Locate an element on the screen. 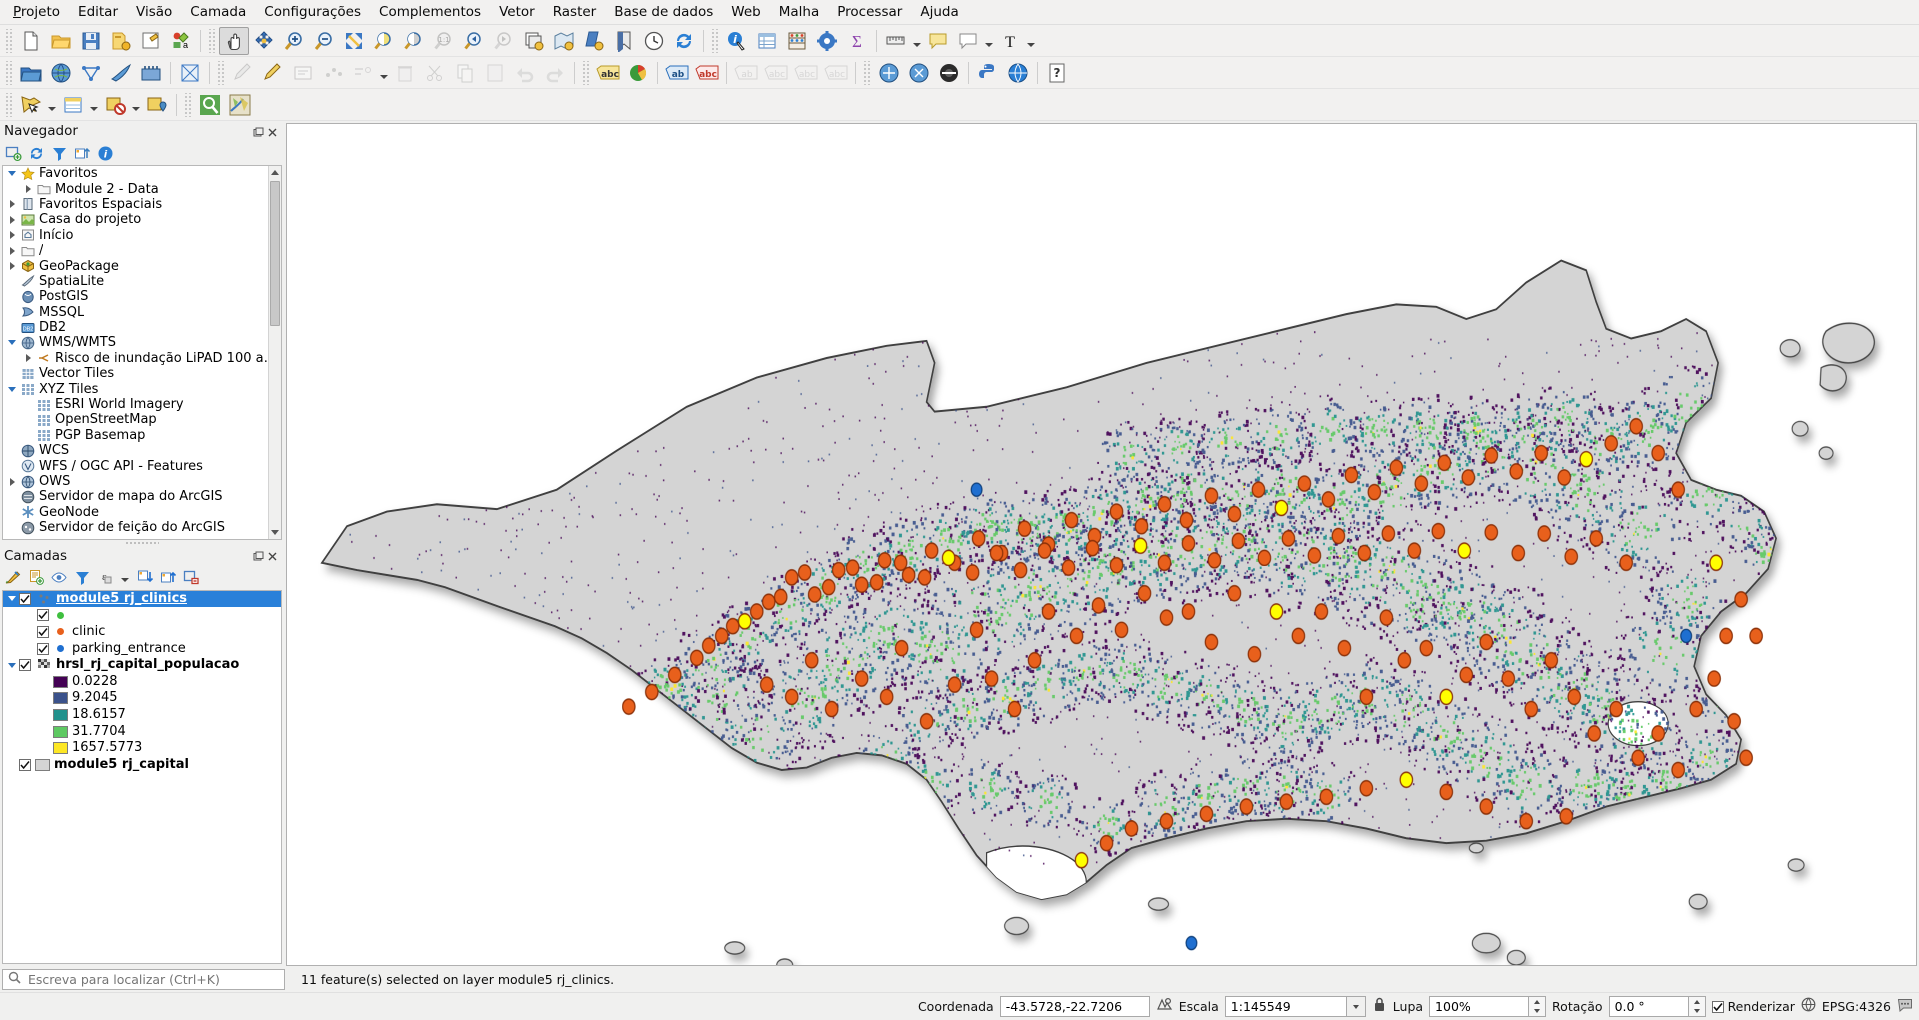 The image size is (1919, 1020). parking-entrance-point is located at coordinates (1191, 943).